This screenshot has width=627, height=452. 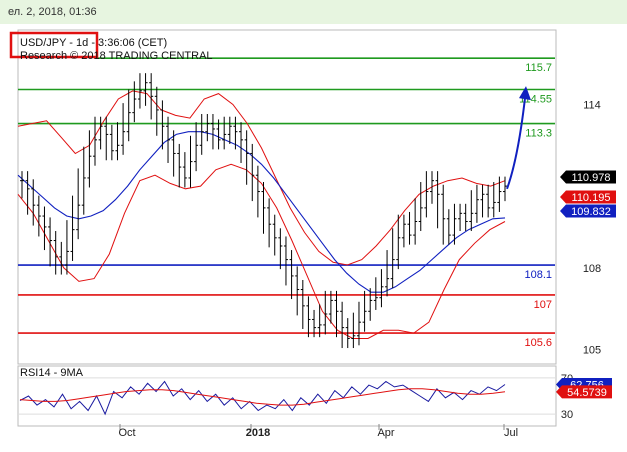 I want to click on time-tick-label: Jul, so click(x=511, y=433).